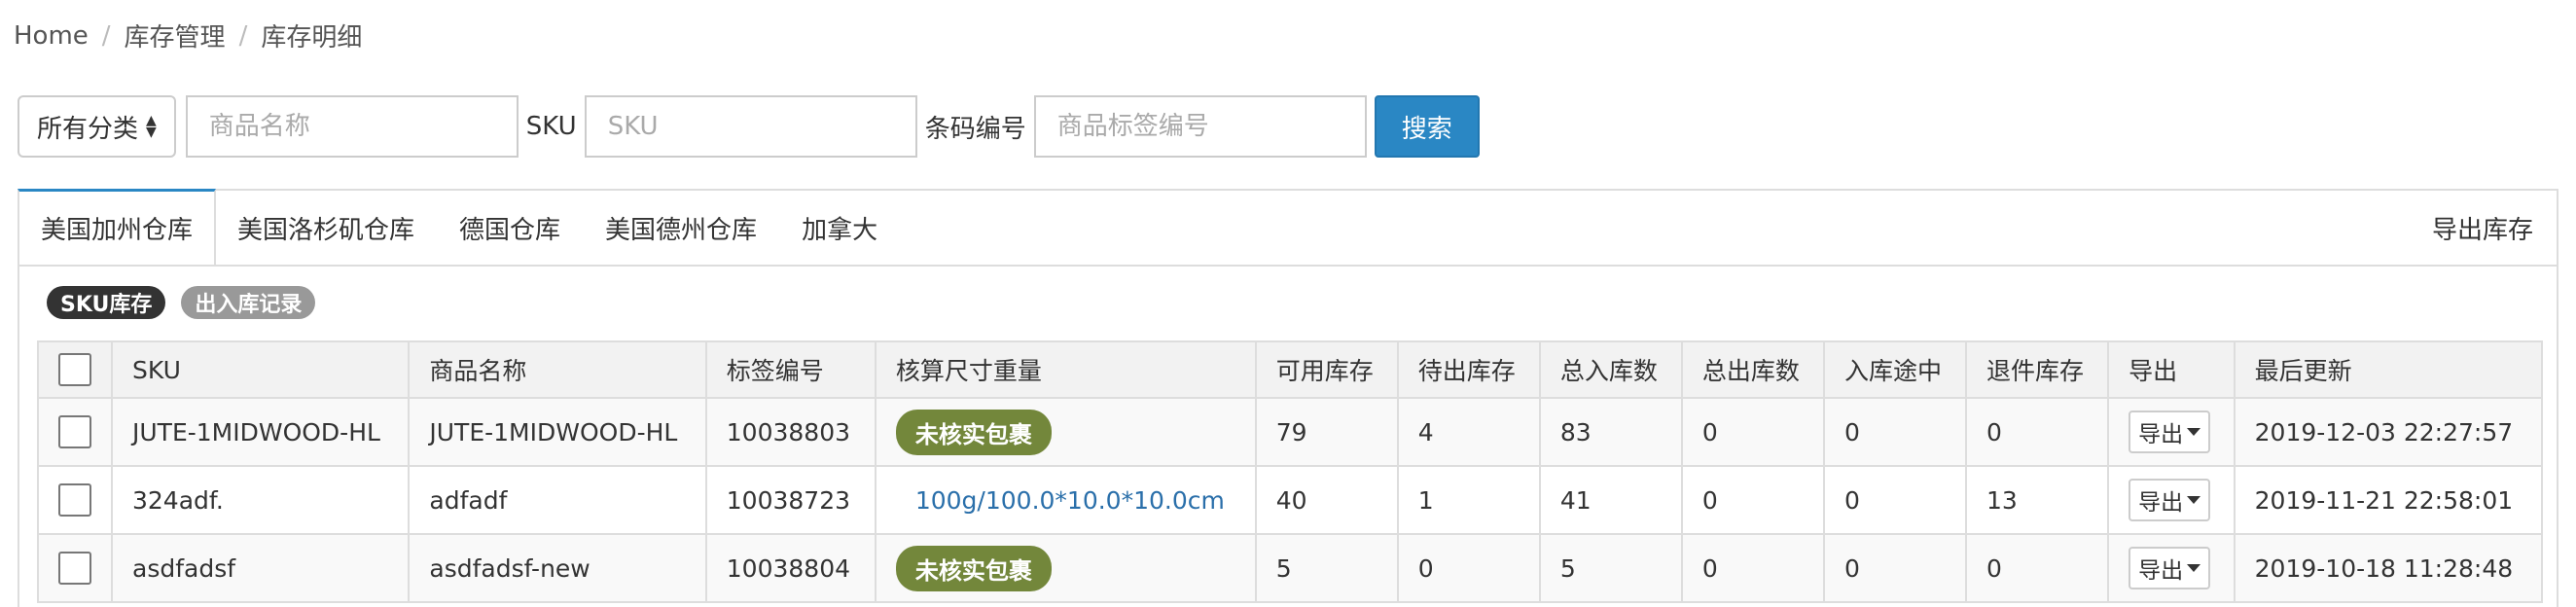 This screenshot has width=2576, height=607. Describe the element at coordinates (557, 500) in the screenshot. I see `cell-product-name: adfadf` at that location.